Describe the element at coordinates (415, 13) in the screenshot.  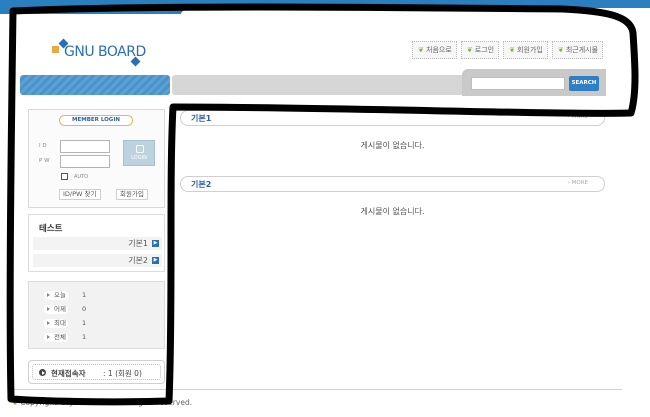
I see `top-band-cap` at that location.